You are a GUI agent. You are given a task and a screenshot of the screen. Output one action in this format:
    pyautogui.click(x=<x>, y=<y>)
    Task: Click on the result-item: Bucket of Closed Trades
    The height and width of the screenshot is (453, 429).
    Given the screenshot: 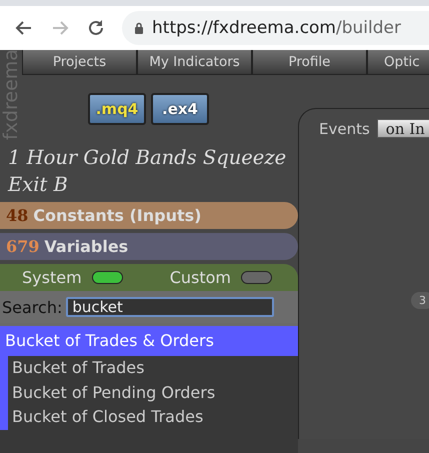 What is the action you would take?
    pyautogui.click(x=153, y=417)
    